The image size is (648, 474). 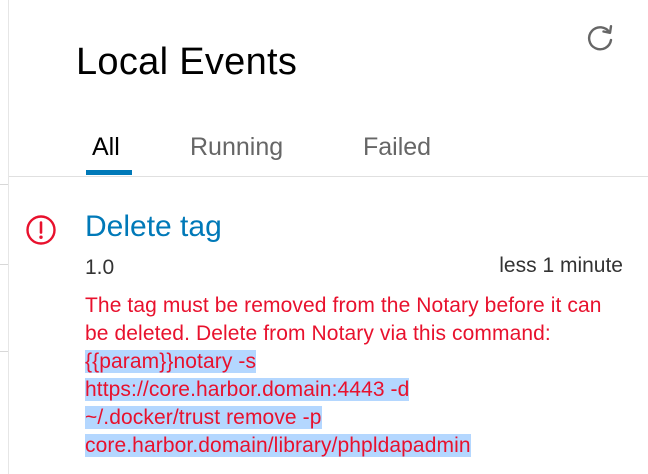 What do you see at coordinates (561, 265) in the screenshot?
I see `event-time: less 1 minute` at bounding box center [561, 265].